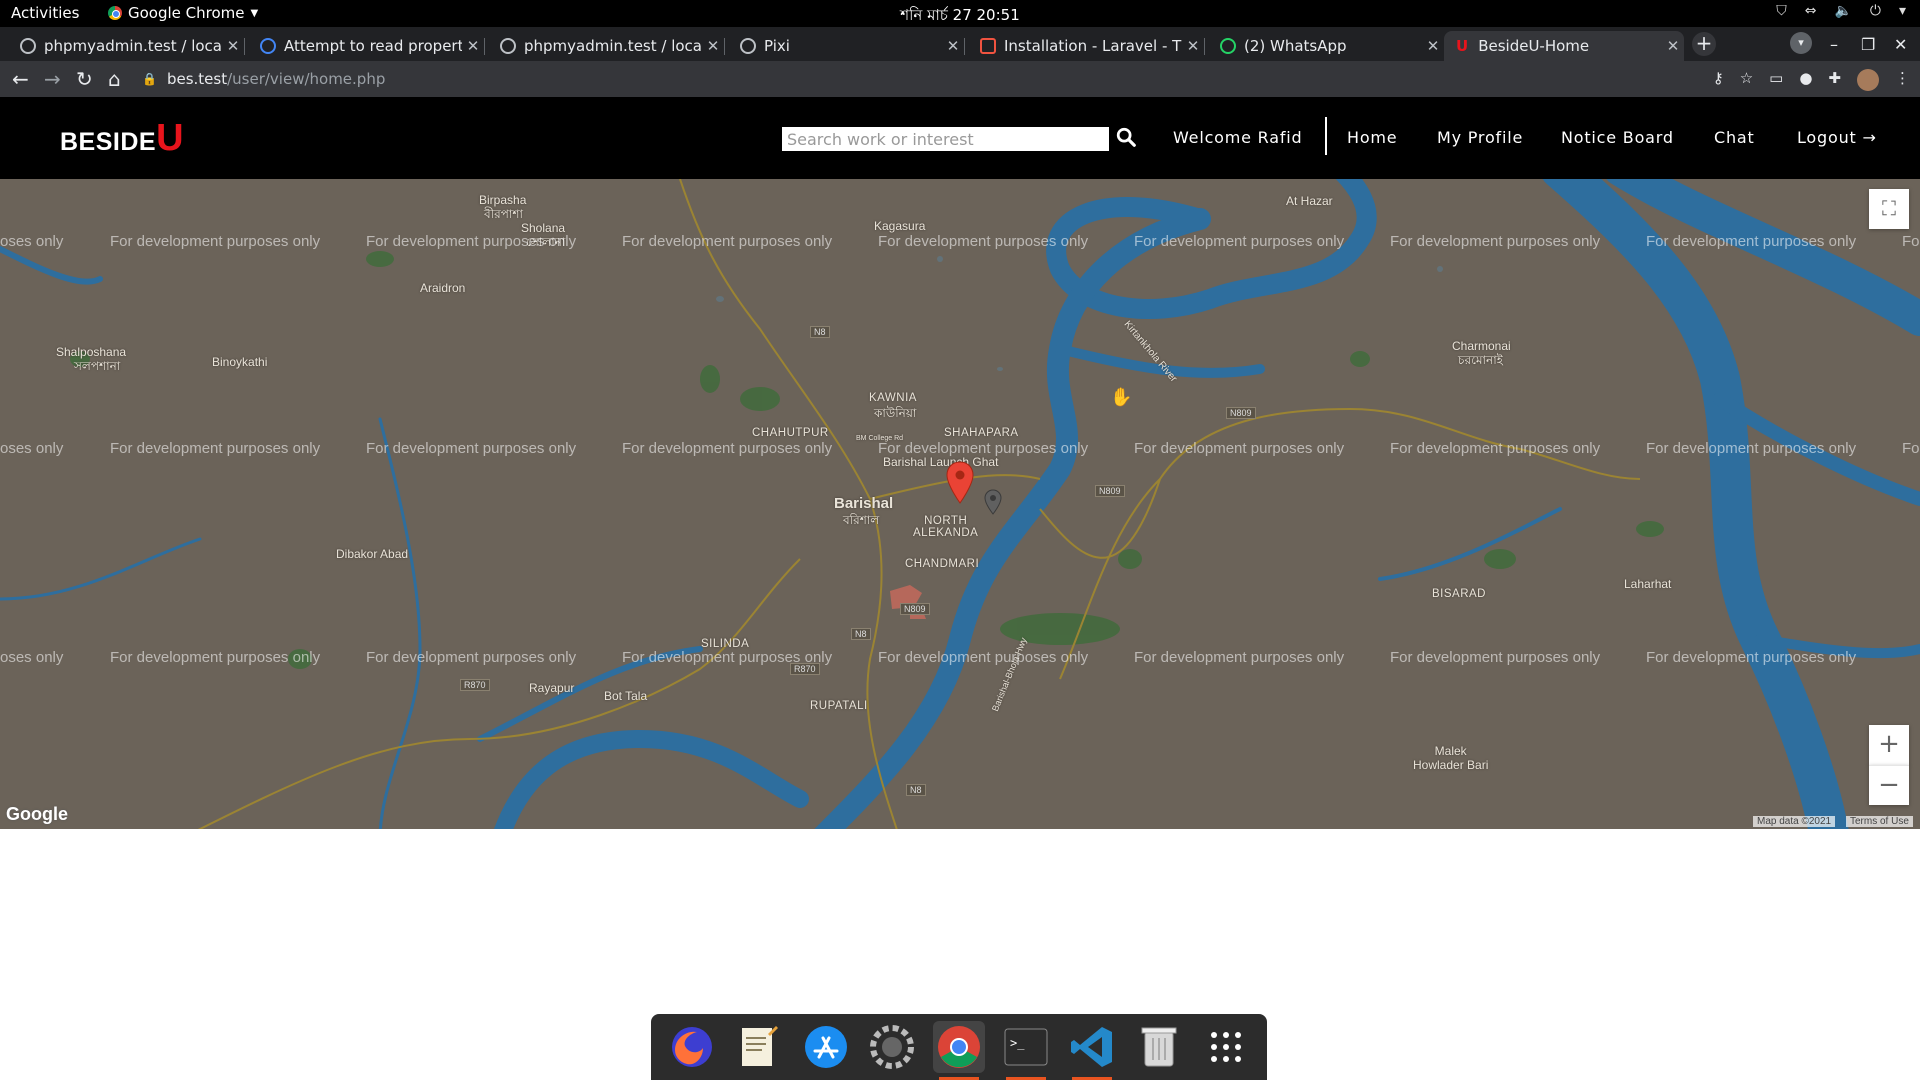 The height and width of the screenshot is (1080, 1920). Describe the element at coordinates (790, 433) in the screenshot. I see `place-chahutpur: CHAHUTPUR` at that location.